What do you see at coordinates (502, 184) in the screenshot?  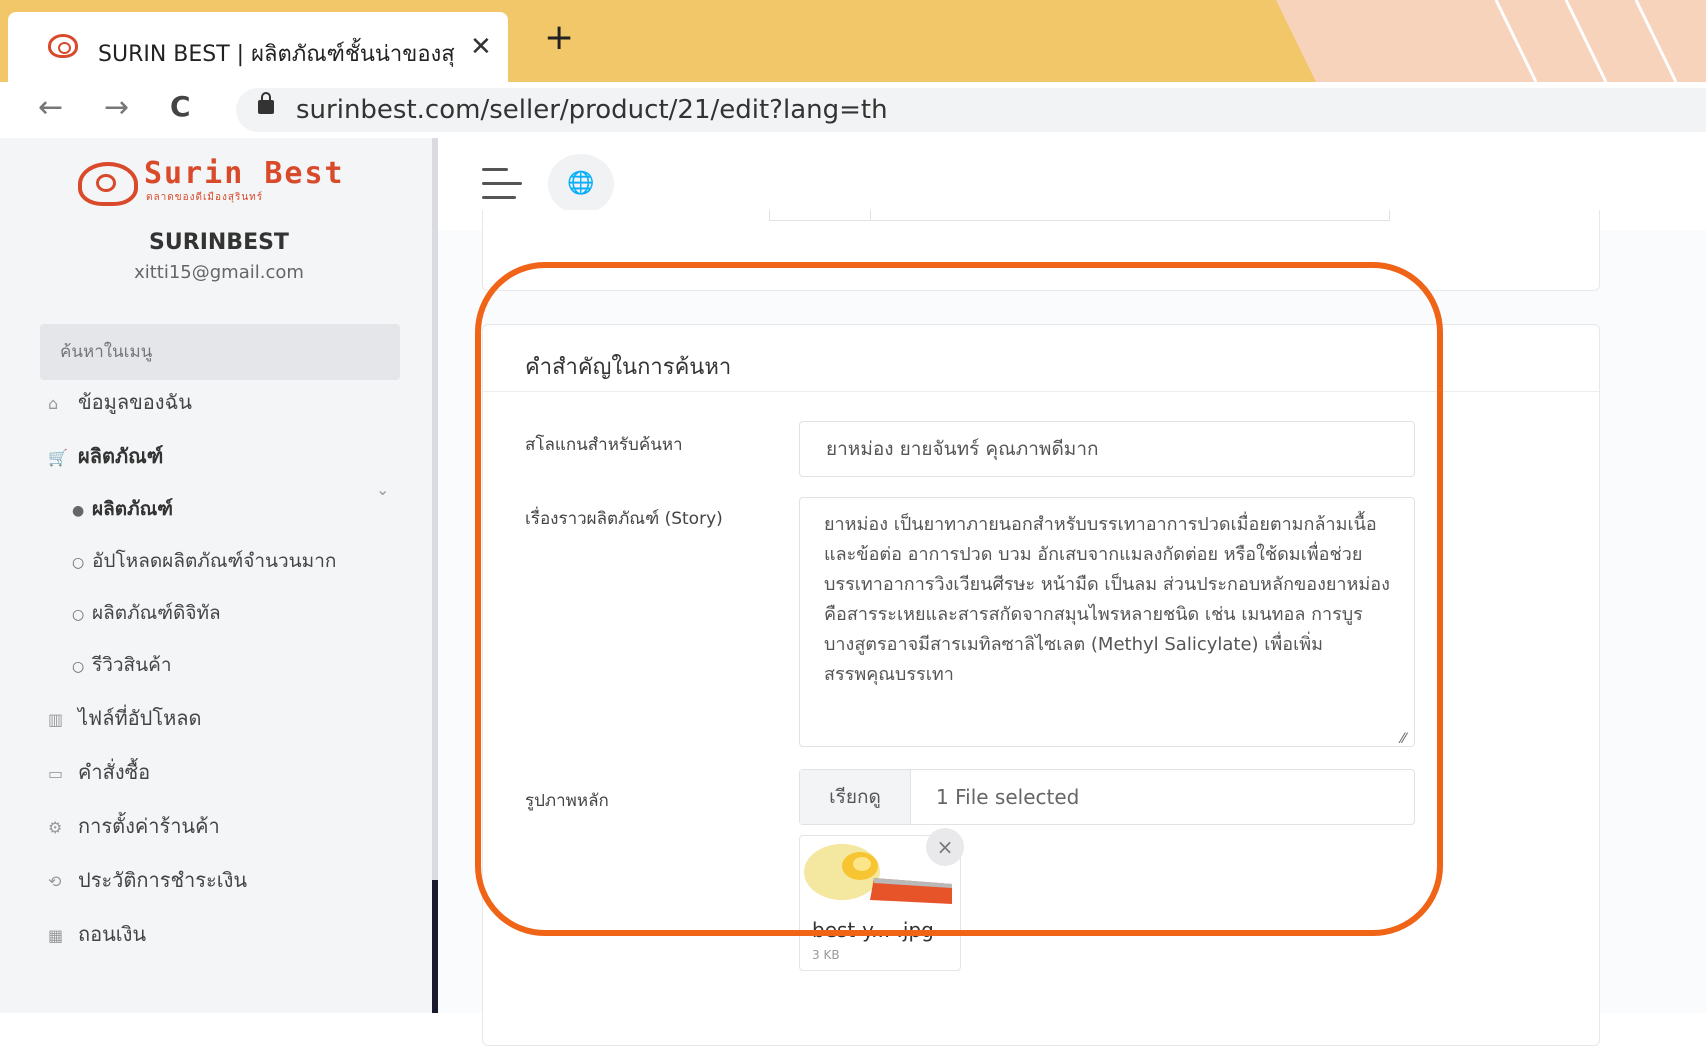 I see `hamburger-menu-icon` at bounding box center [502, 184].